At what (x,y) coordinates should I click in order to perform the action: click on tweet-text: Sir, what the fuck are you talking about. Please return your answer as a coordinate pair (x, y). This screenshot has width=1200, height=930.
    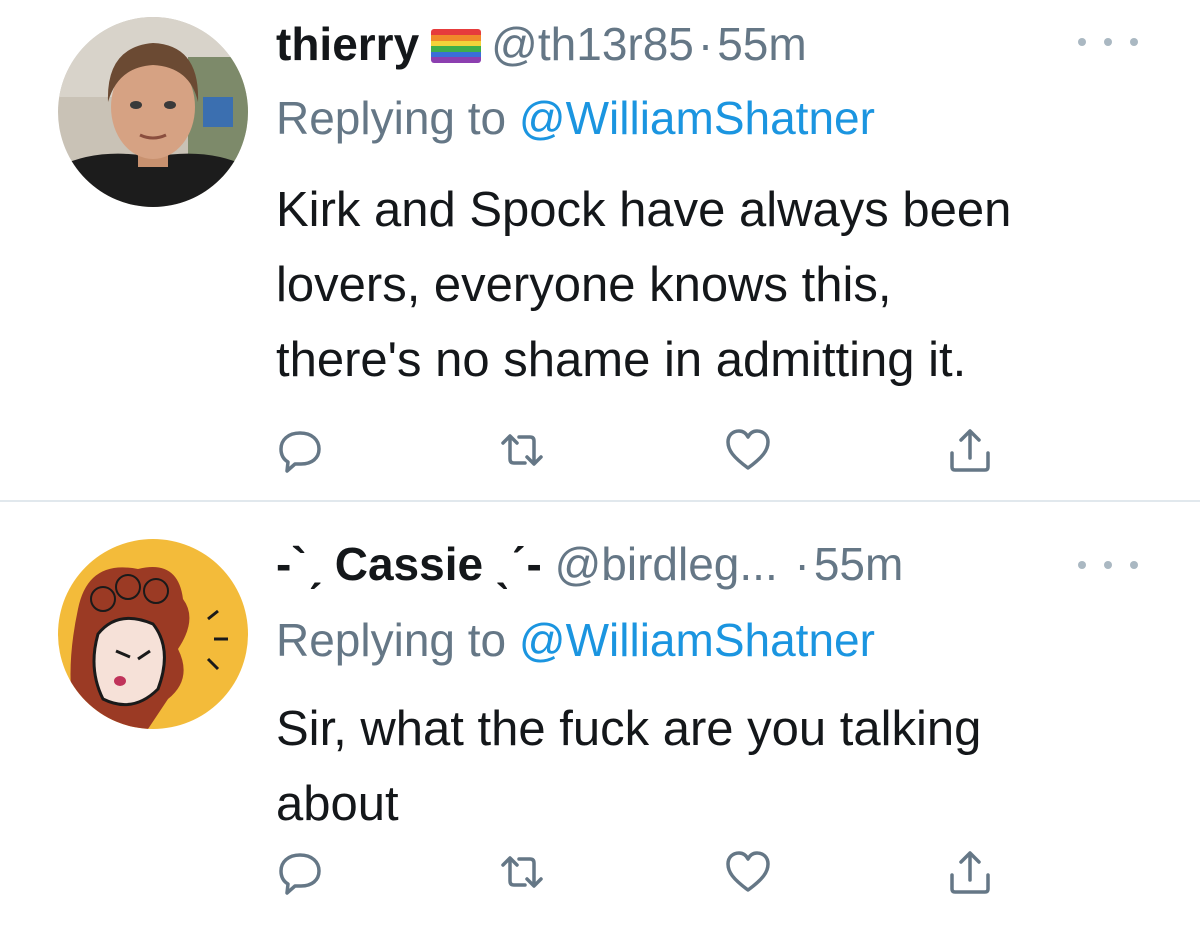
    Looking at the image, I should click on (629, 766).